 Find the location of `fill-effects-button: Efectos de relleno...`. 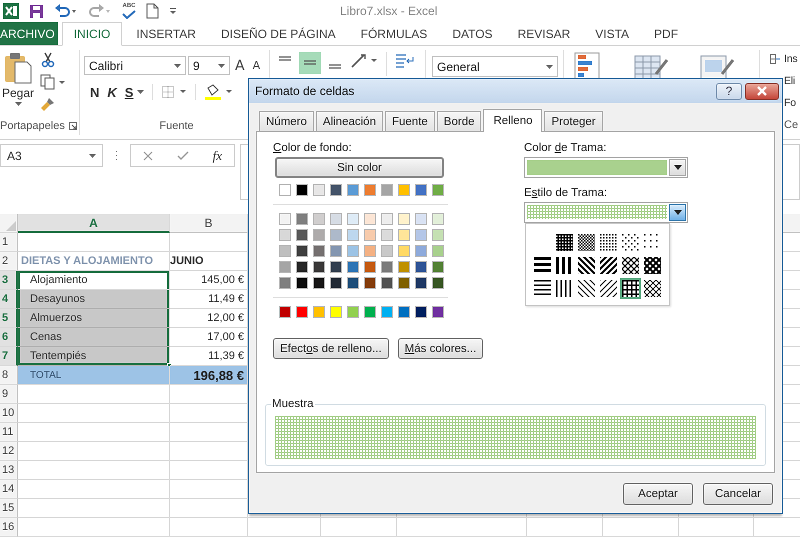

fill-effects-button: Efectos de relleno... is located at coordinates (331, 348).